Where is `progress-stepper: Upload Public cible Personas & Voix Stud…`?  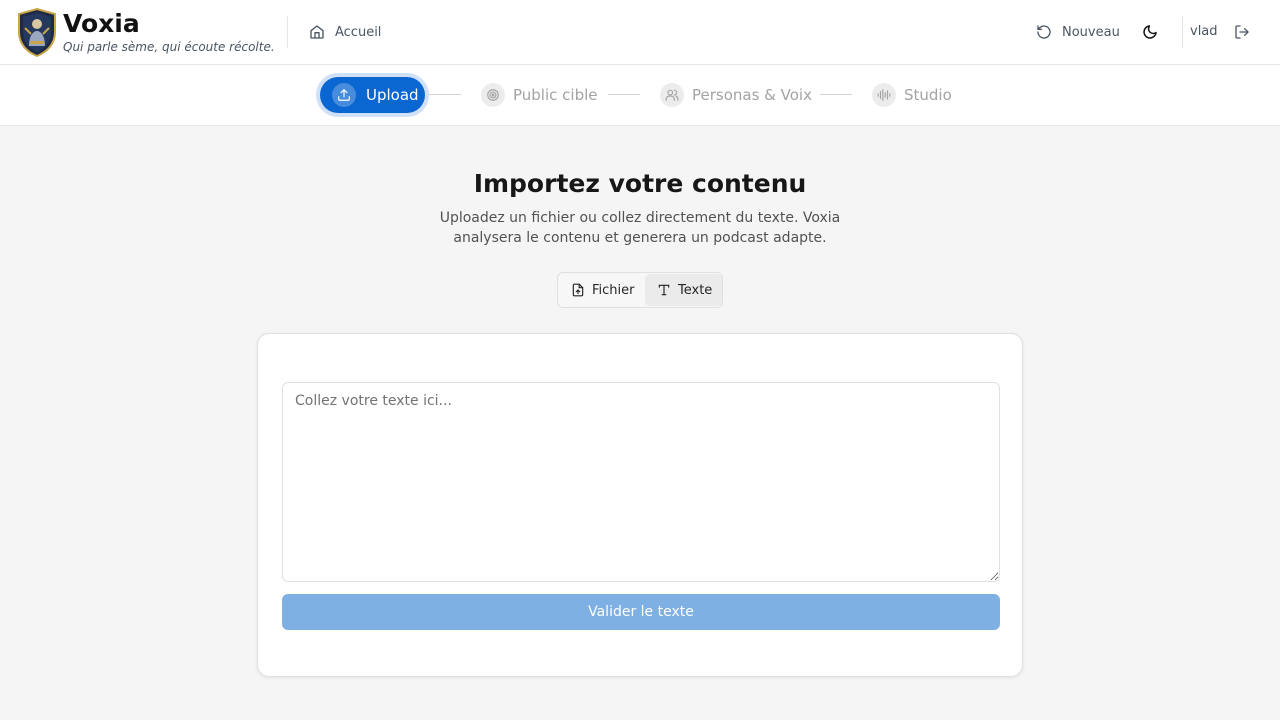
progress-stepper: Upload Public cible Personas & Voix Stud… is located at coordinates (640, 95).